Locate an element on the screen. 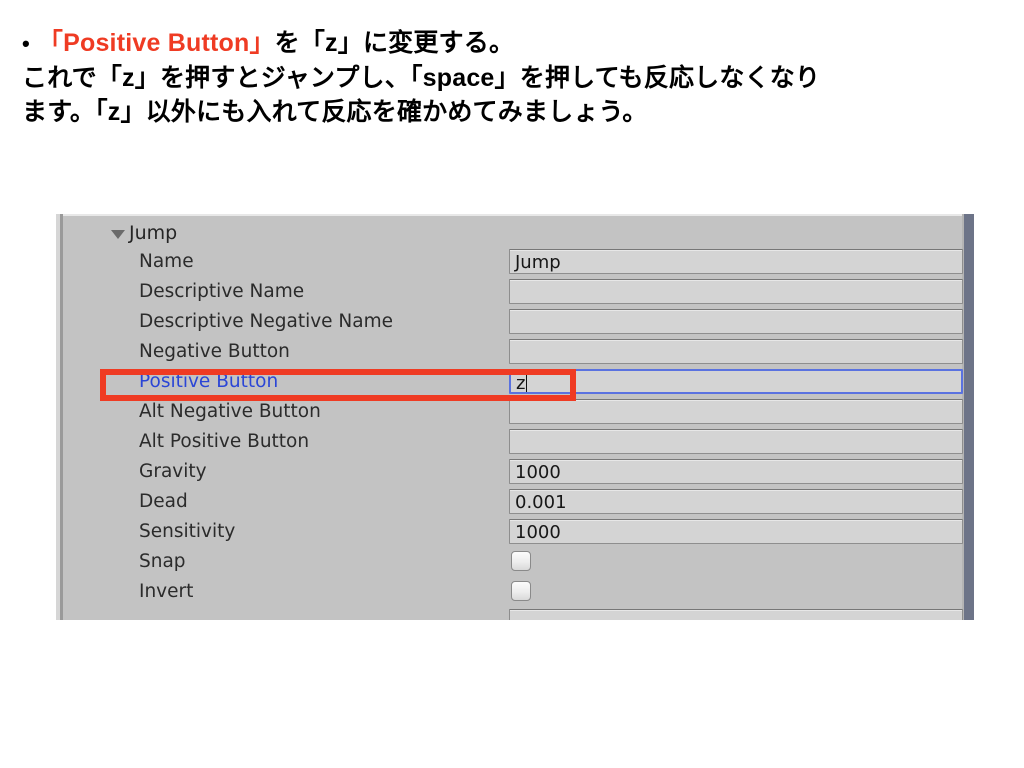 The height and width of the screenshot is (768, 1024). property-row: Alt Negative Button is located at coordinates (513, 413).